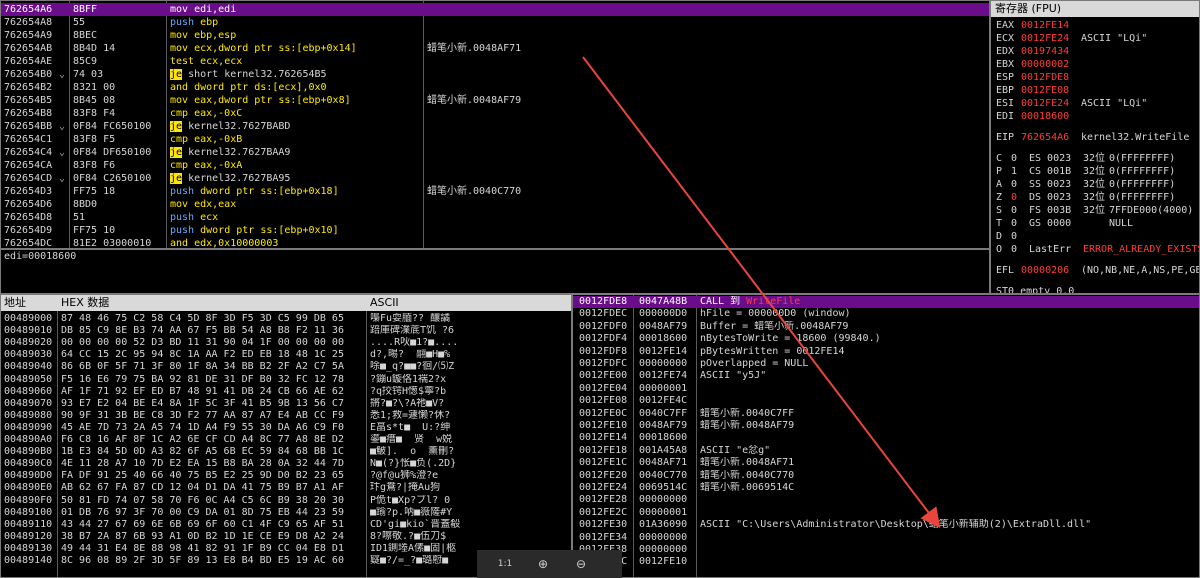 The image size is (1200, 578). I want to click on dump-header-ascii: ASCII, so click(384, 303).